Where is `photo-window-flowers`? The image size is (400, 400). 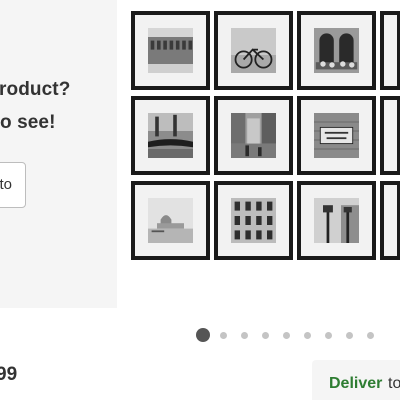
photo-window-flowers is located at coordinates (336, 50).